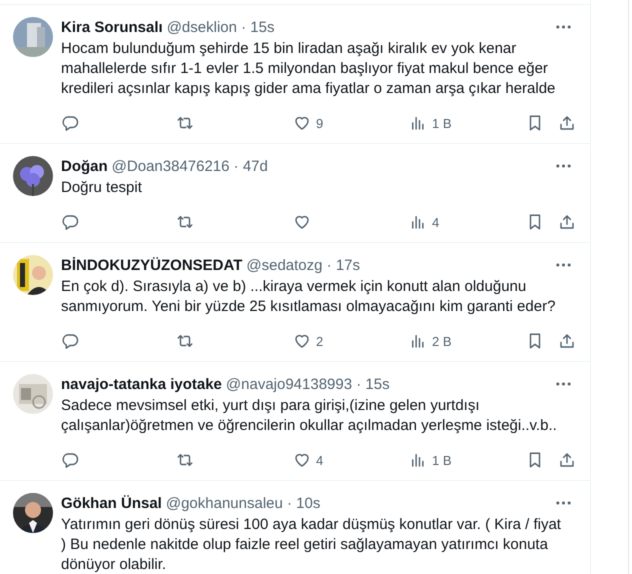  I want to click on tweet-text: Yatırımın geri dönüş süresi 100 aya kadar düşmüş konutlar var. ( Kira / fiyat ) Bu nedenle nakitde olup faizle reel getiri sağlayamayan yatırımcı konuta dönüyor olabilir., so click(311, 544).